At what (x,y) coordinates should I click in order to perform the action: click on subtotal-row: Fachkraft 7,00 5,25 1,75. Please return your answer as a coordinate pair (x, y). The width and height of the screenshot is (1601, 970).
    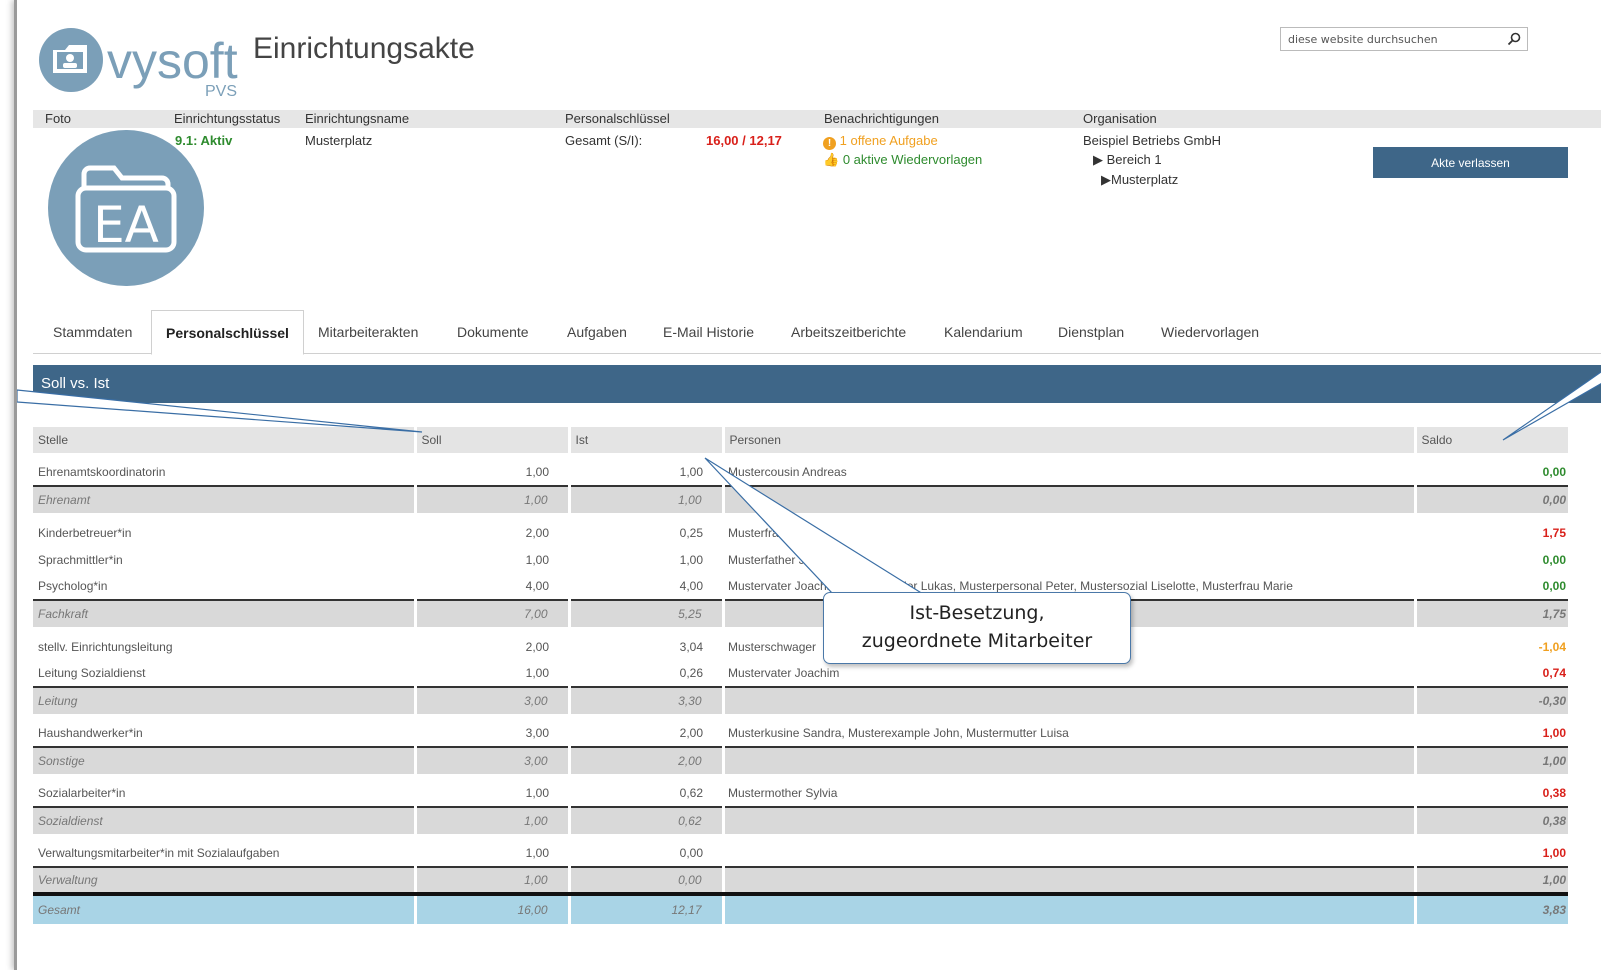
    Looking at the image, I should click on (800, 613).